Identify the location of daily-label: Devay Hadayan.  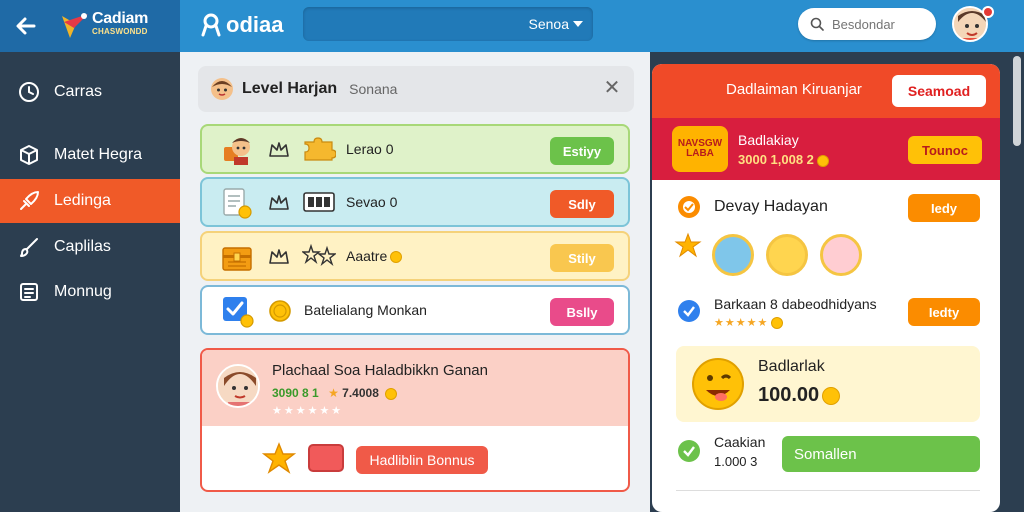
(771, 206).